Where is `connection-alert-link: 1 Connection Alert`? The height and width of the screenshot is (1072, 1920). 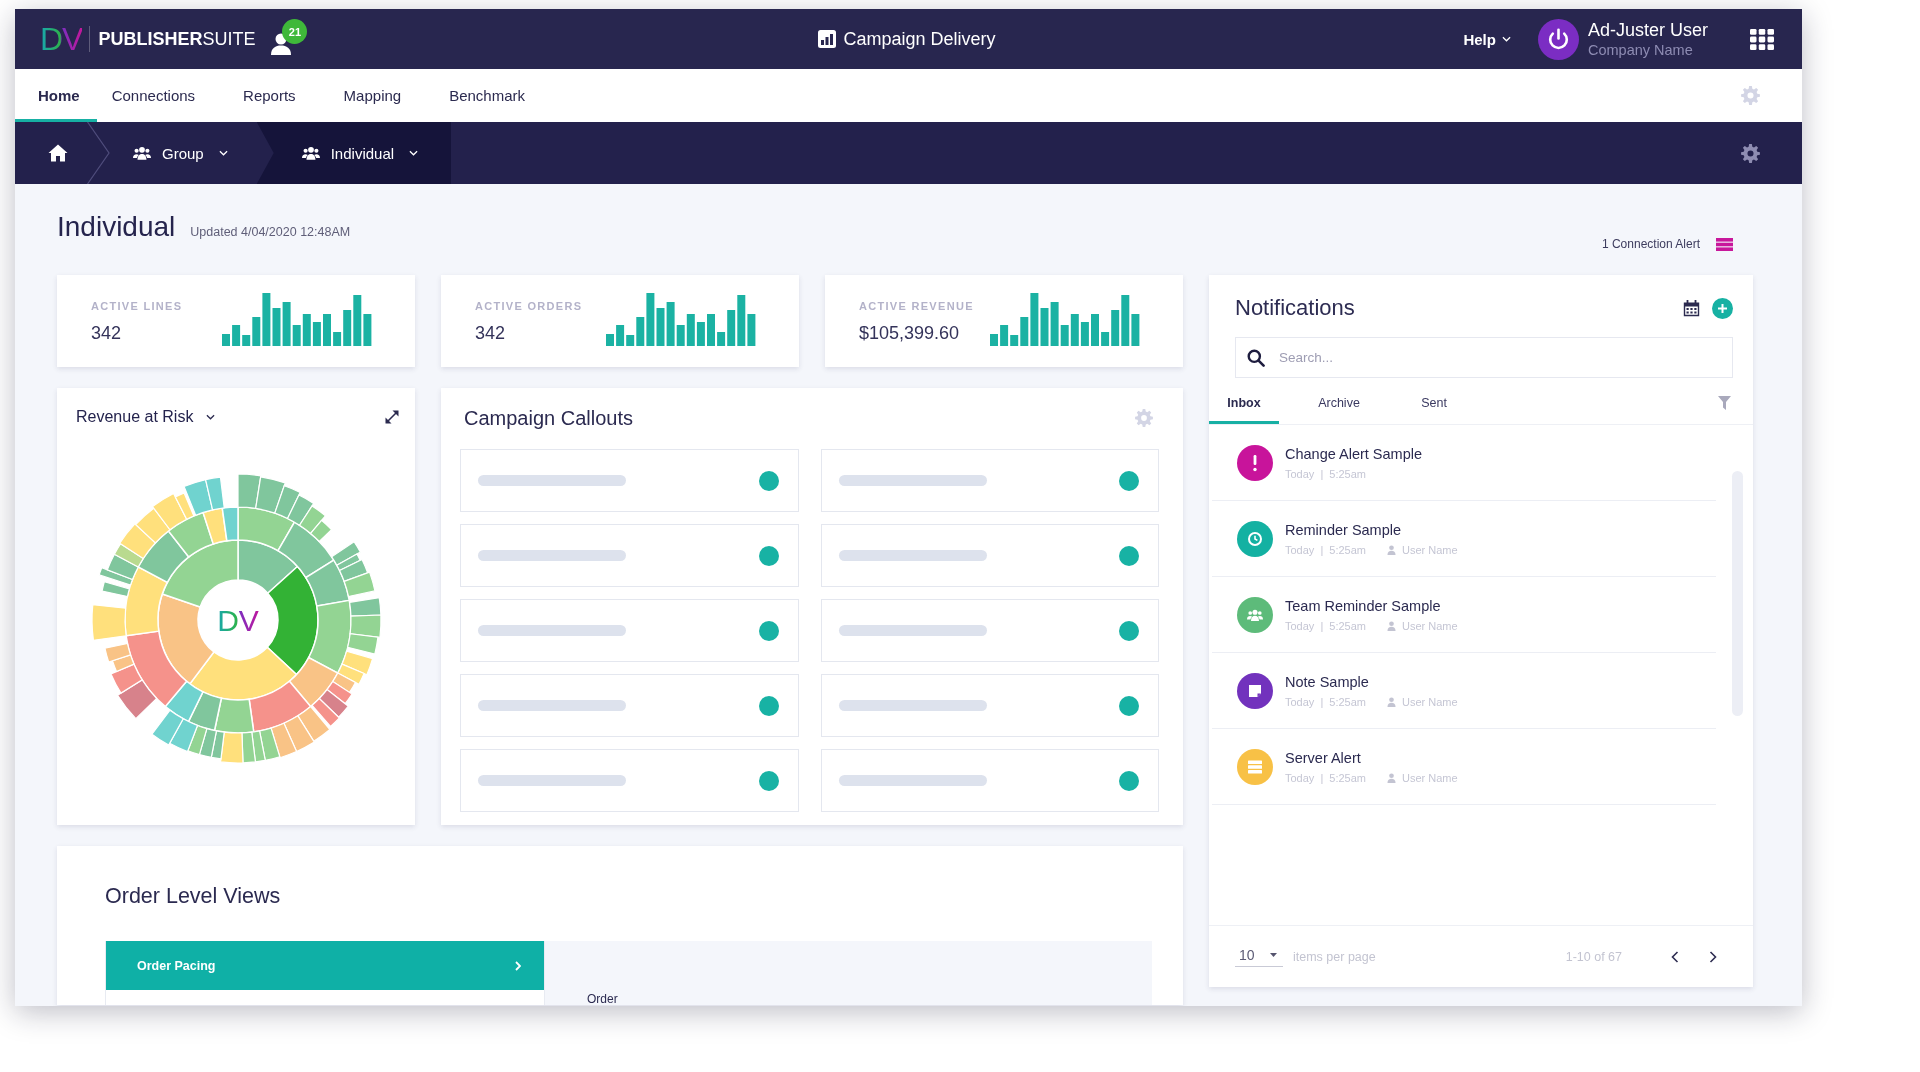 connection-alert-link: 1 Connection Alert is located at coordinates (1667, 244).